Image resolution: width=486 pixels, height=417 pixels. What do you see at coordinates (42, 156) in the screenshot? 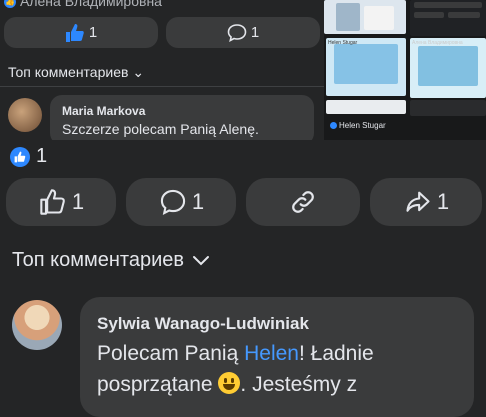
I see `reaction-count: 1` at bounding box center [42, 156].